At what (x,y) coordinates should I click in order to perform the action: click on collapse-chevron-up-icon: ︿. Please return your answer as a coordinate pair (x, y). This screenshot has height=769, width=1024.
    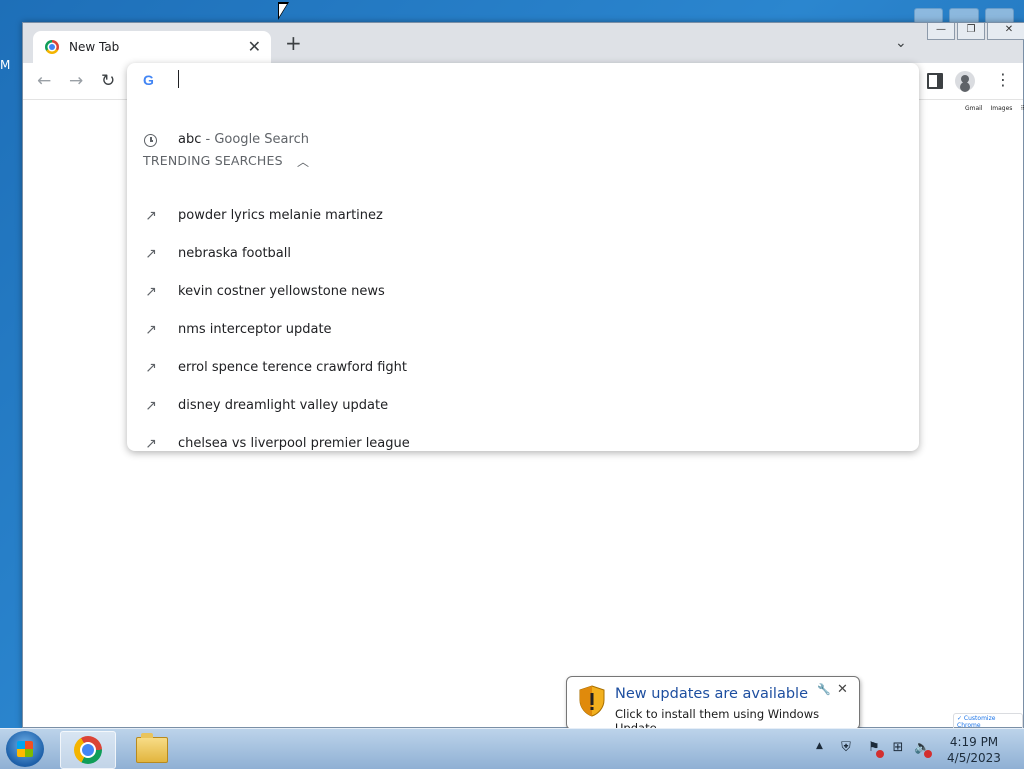
    Looking at the image, I should click on (303, 161).